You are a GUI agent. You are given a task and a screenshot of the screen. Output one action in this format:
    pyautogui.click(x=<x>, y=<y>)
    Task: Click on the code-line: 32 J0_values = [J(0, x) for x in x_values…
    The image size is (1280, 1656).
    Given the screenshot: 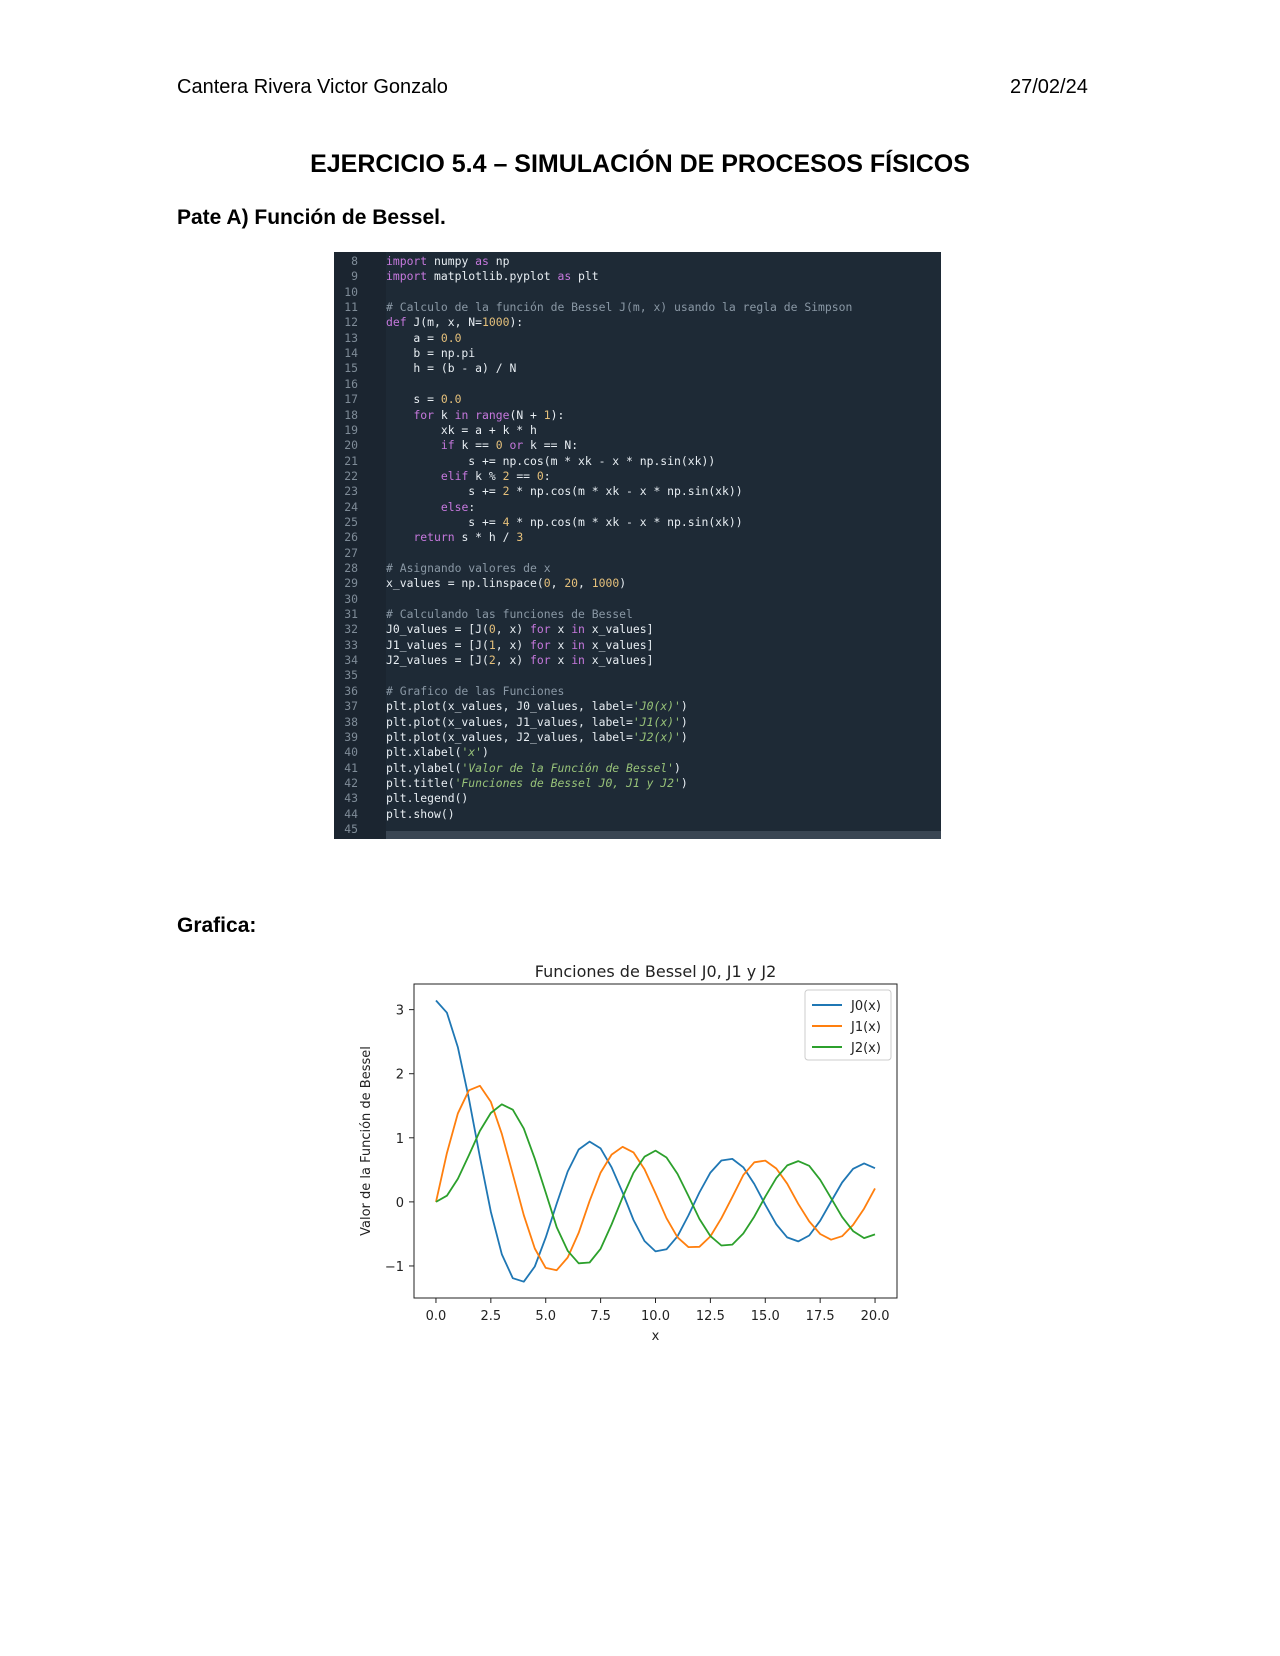 What is the action you would take?
    pyautogui.click(x=637, y=630)
    